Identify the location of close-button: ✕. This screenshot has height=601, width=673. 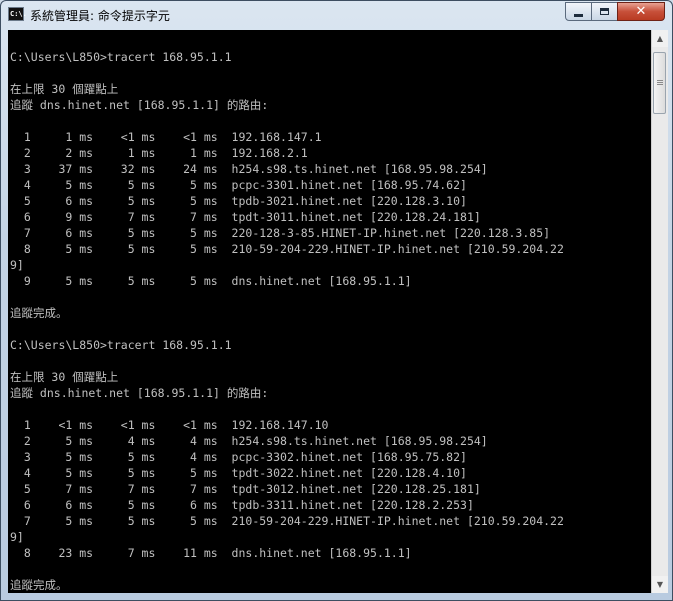
(641, 11).